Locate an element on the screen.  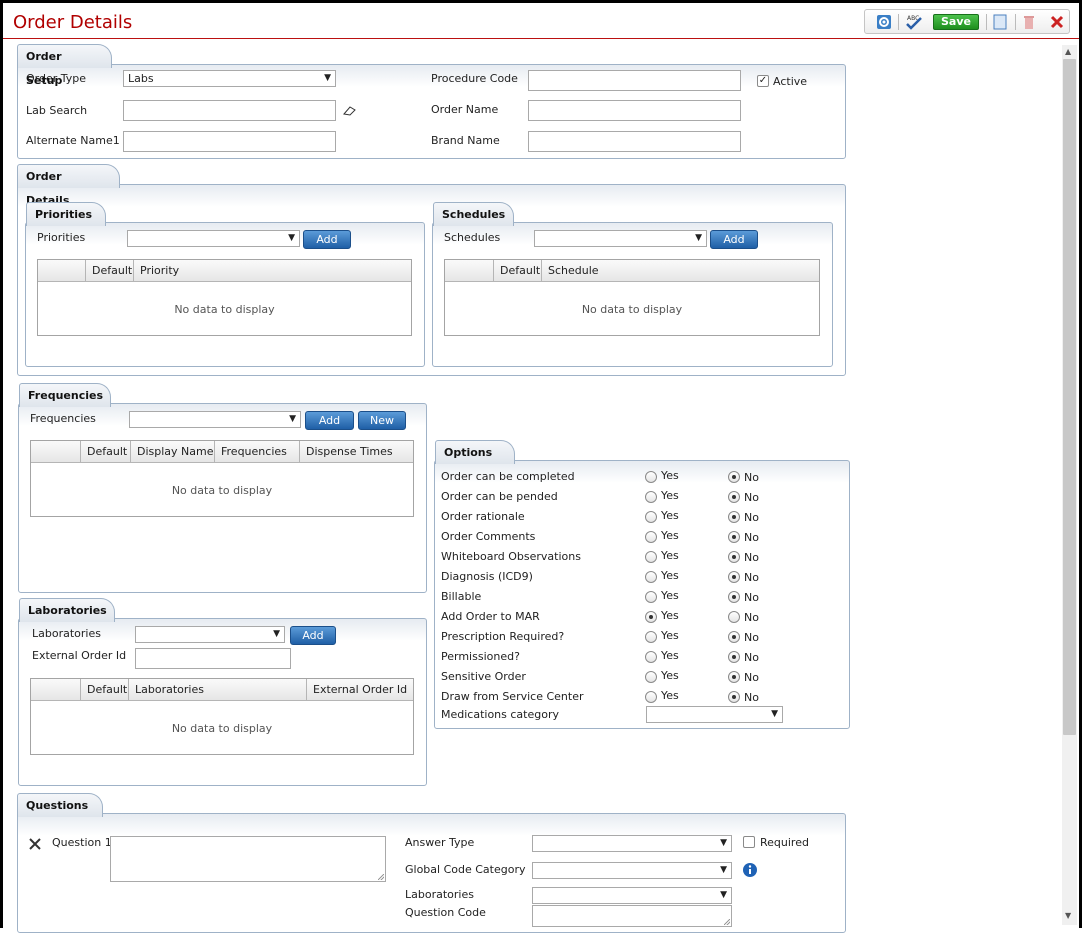
info-icon is located at coordinates (750, 871).